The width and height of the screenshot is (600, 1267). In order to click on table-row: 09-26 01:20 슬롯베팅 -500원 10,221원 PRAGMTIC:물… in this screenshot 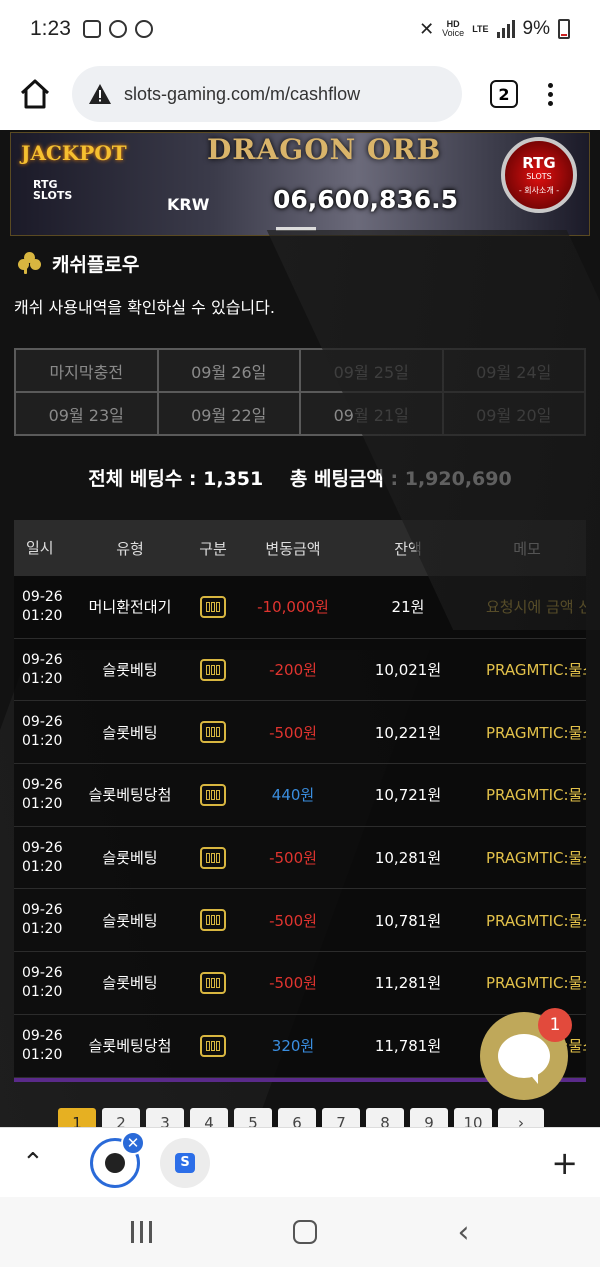, I will do `click(300, 733)`.